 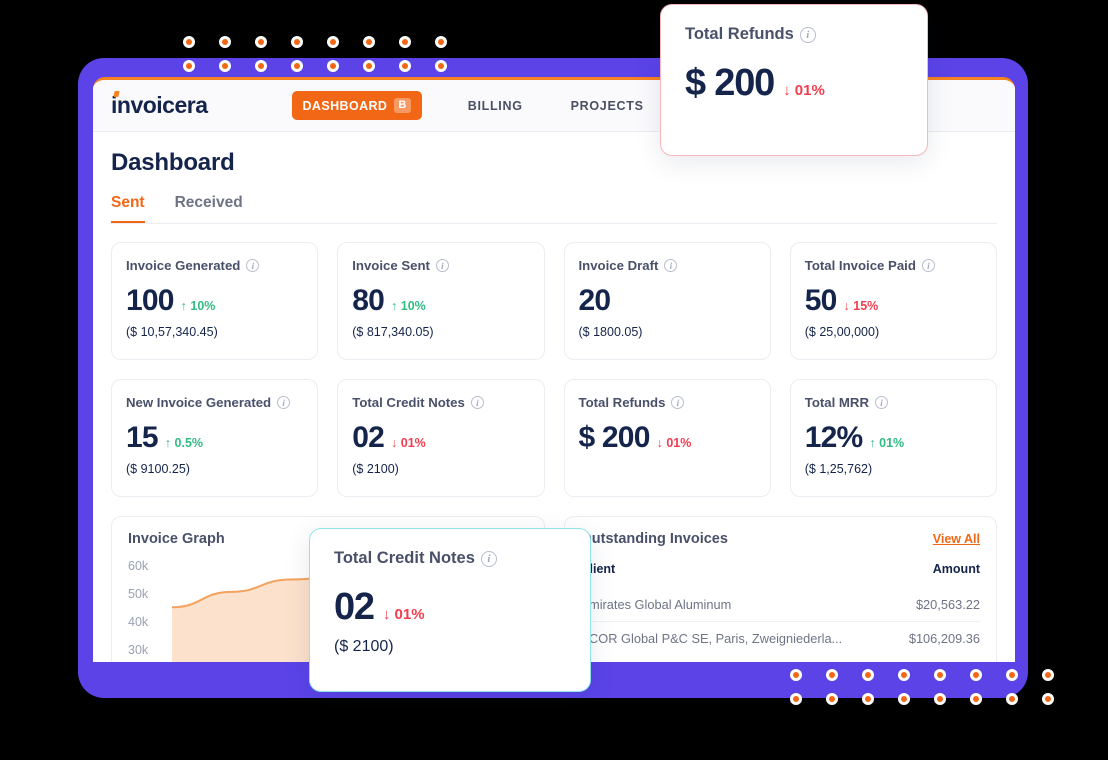 I want to click on nav-dashboard-label: DASHBOARD, so click(x=345, y=105).